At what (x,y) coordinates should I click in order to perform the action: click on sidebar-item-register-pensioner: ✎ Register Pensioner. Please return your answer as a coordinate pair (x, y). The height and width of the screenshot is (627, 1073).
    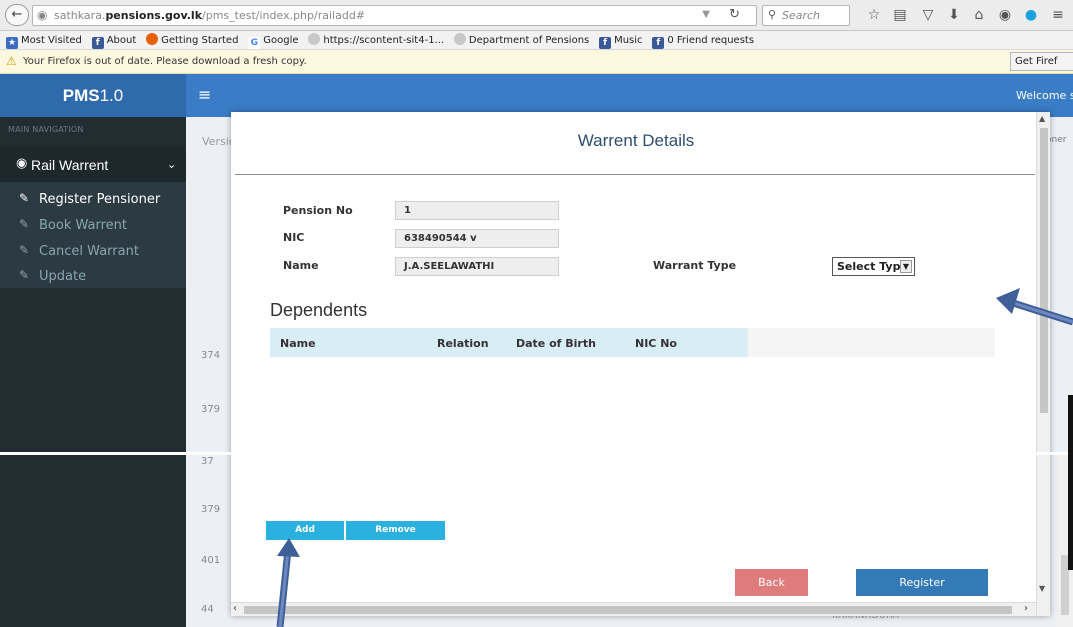
    Looking at the image, I should click on (93, 200).